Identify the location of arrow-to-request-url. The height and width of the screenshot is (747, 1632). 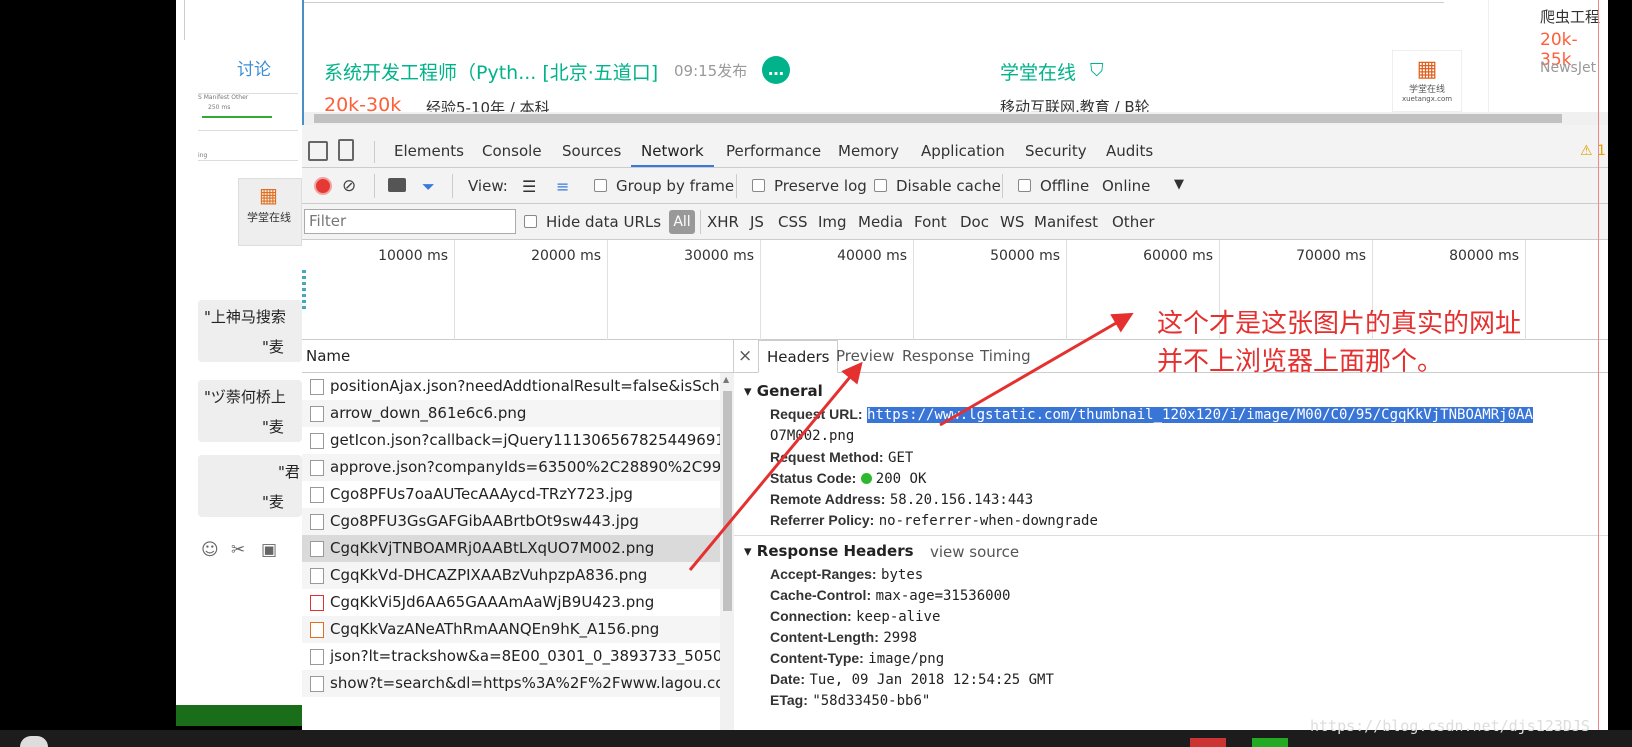
(1036, 369).